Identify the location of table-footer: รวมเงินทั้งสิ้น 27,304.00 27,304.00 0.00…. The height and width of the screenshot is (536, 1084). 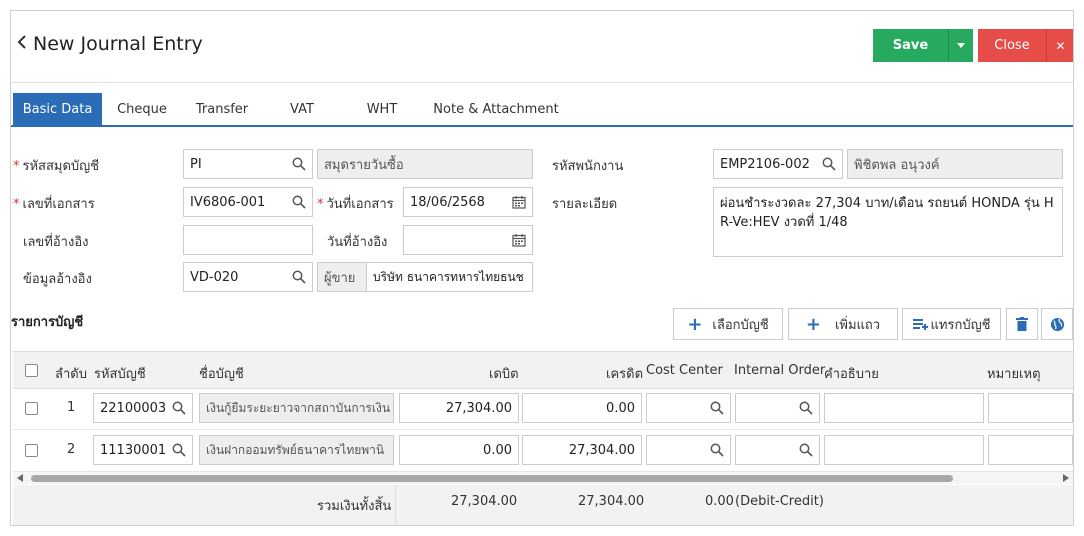
(543, 505).